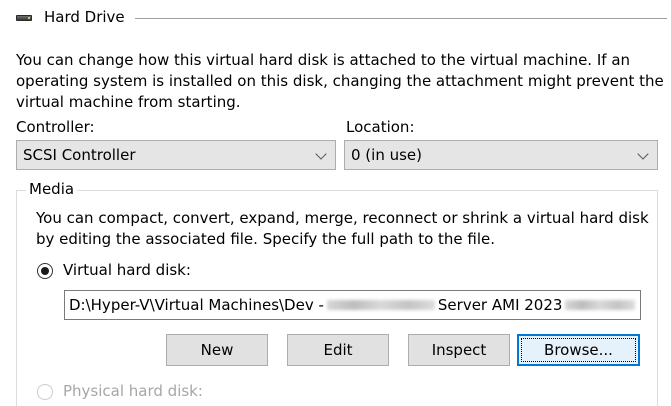 Image resolution: width=671 pixels, height=406 pixels. What do you see at coordinates (196, 305) in the screenshot?
I see `path-prefix-text: D:\Hyper-V\Virtual Machines\Dev -` at bounding box center [196, 305].